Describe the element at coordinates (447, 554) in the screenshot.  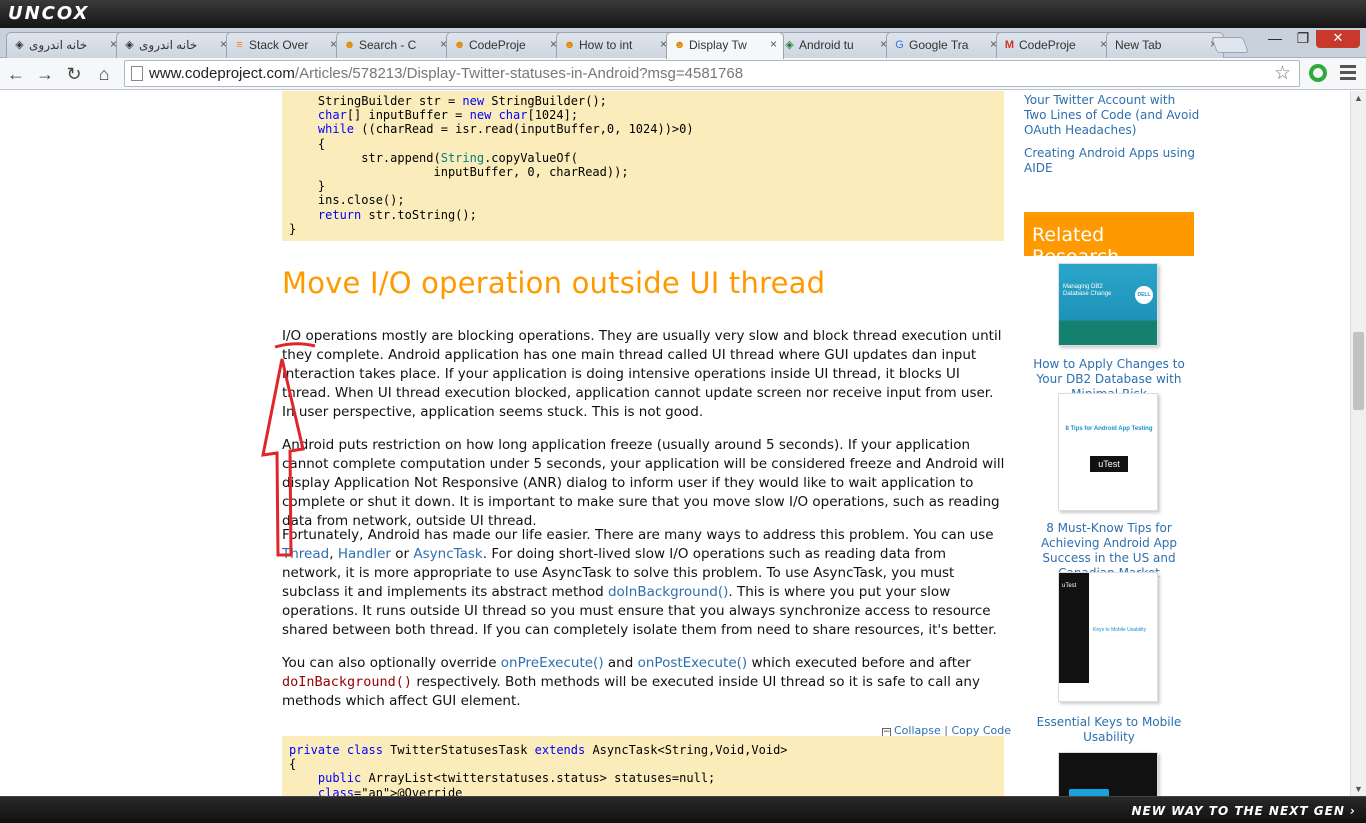
I see `asynctask-link: AsyncTask` at that location.